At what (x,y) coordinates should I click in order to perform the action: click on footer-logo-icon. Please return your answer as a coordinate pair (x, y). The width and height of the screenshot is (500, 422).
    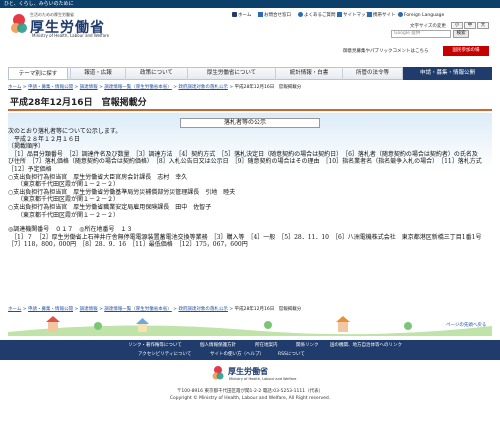
    Looking at the image, I should click on (218, 373).